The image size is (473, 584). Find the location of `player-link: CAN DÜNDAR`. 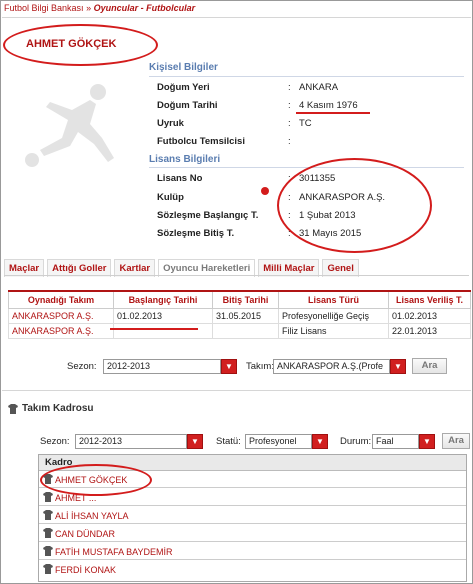

player-link: CAN DÜNDAR is located at coordinates (85, 534).